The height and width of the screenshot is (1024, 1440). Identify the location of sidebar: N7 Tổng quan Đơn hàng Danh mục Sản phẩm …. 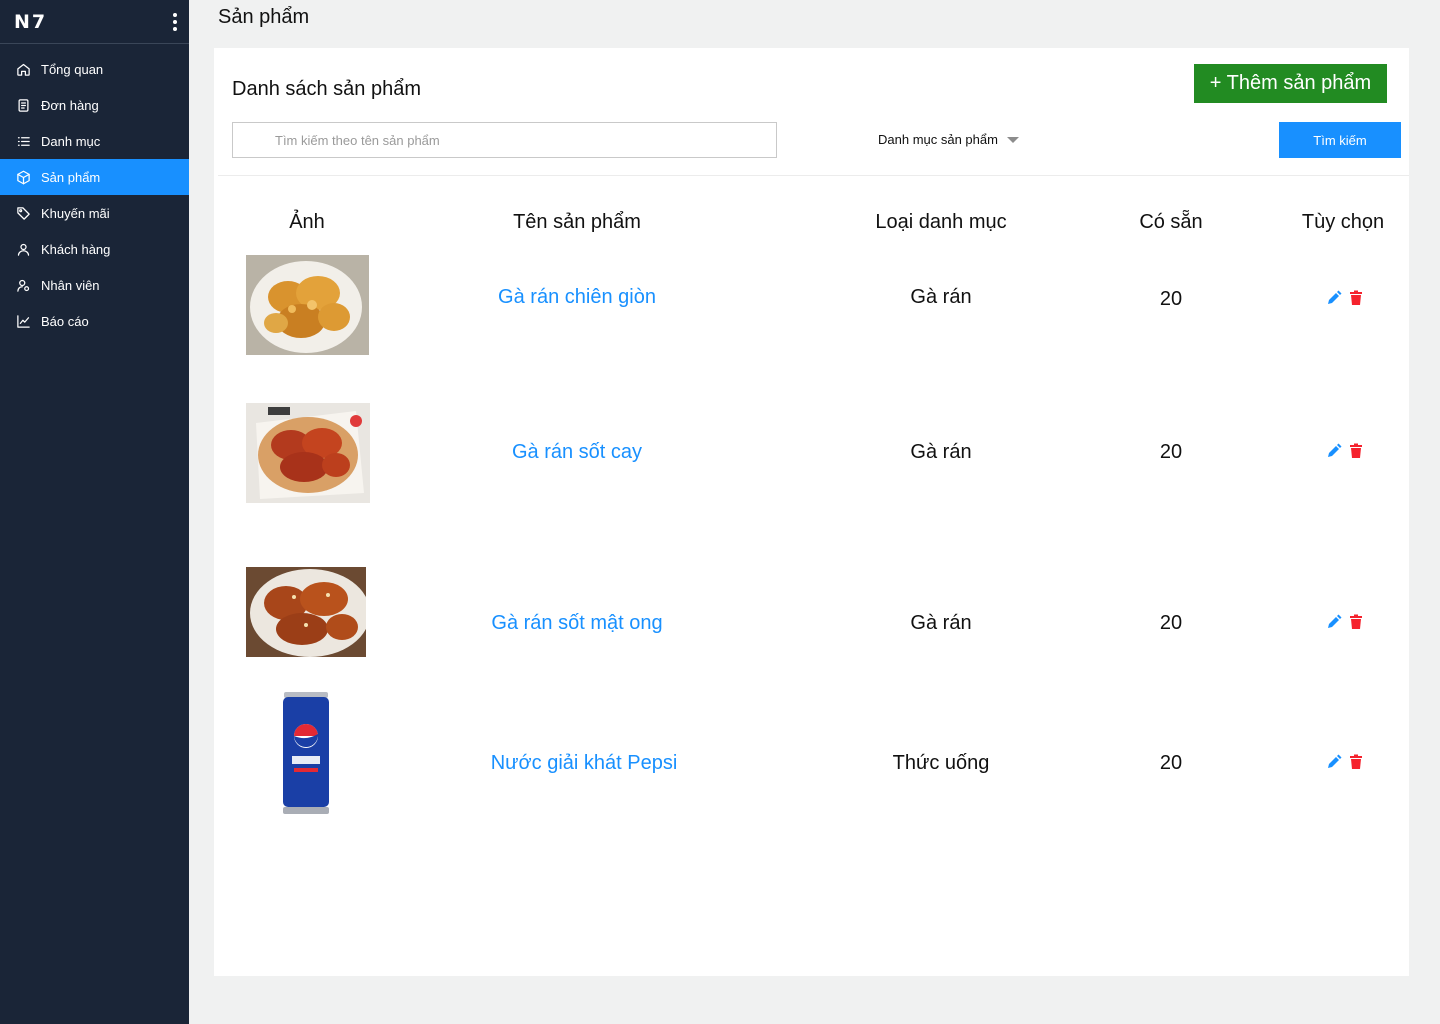
(94, 512).